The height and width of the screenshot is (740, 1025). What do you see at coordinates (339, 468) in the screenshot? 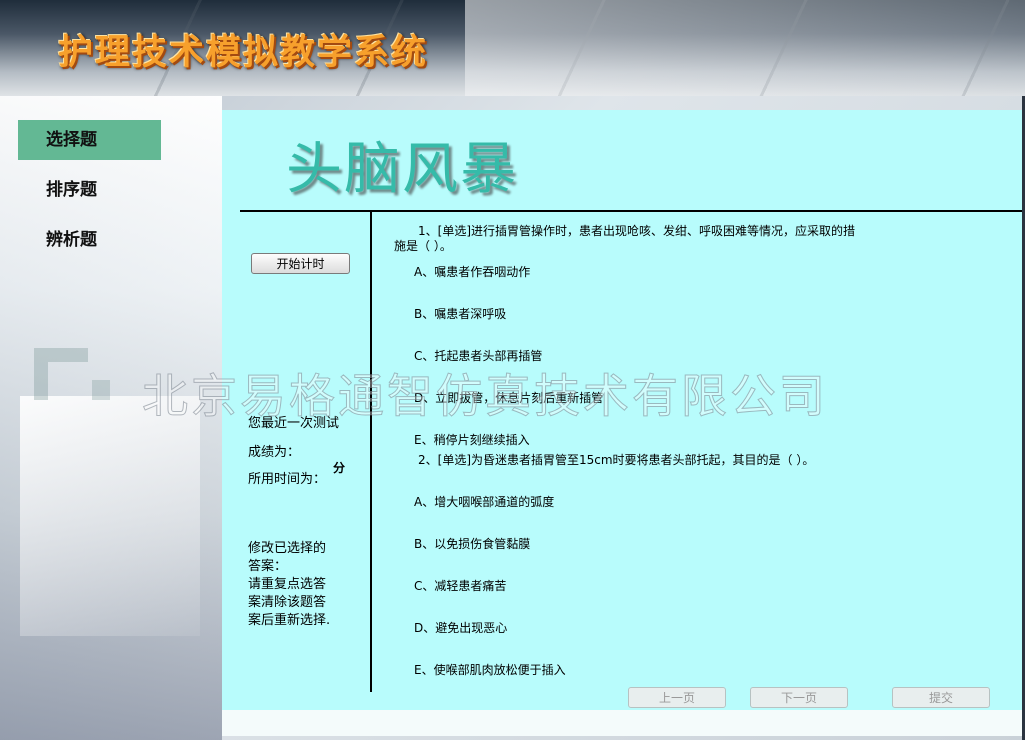
I see `time-unit: 分` at bounding box center [339, 468].